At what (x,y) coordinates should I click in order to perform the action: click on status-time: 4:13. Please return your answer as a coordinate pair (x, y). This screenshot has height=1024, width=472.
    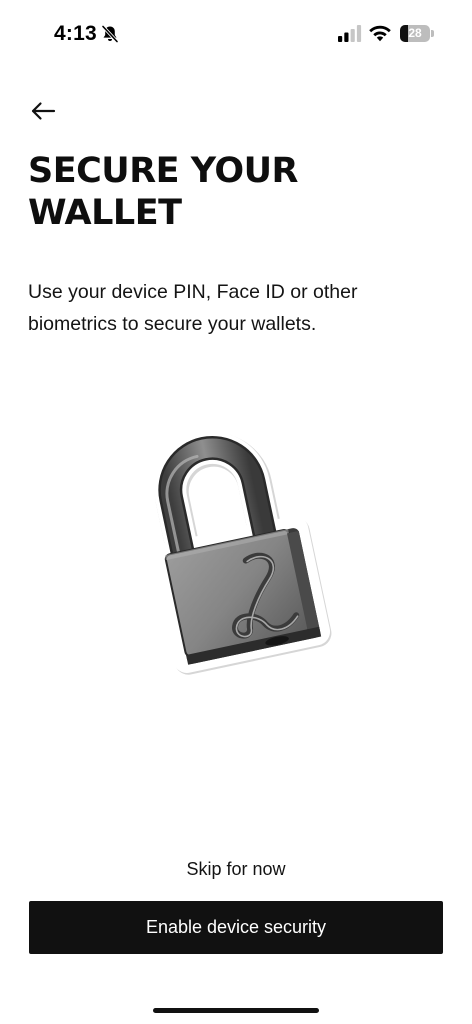
    Looking at the image, I should click on (75, 33).